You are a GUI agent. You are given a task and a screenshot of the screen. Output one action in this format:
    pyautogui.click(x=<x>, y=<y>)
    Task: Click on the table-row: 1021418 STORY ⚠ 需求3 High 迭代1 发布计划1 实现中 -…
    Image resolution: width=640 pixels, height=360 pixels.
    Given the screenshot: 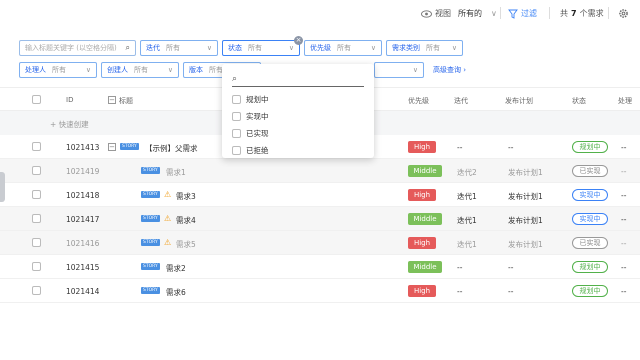 What is the action you would take?
    pyautogui.click(x=320, y=195)
    